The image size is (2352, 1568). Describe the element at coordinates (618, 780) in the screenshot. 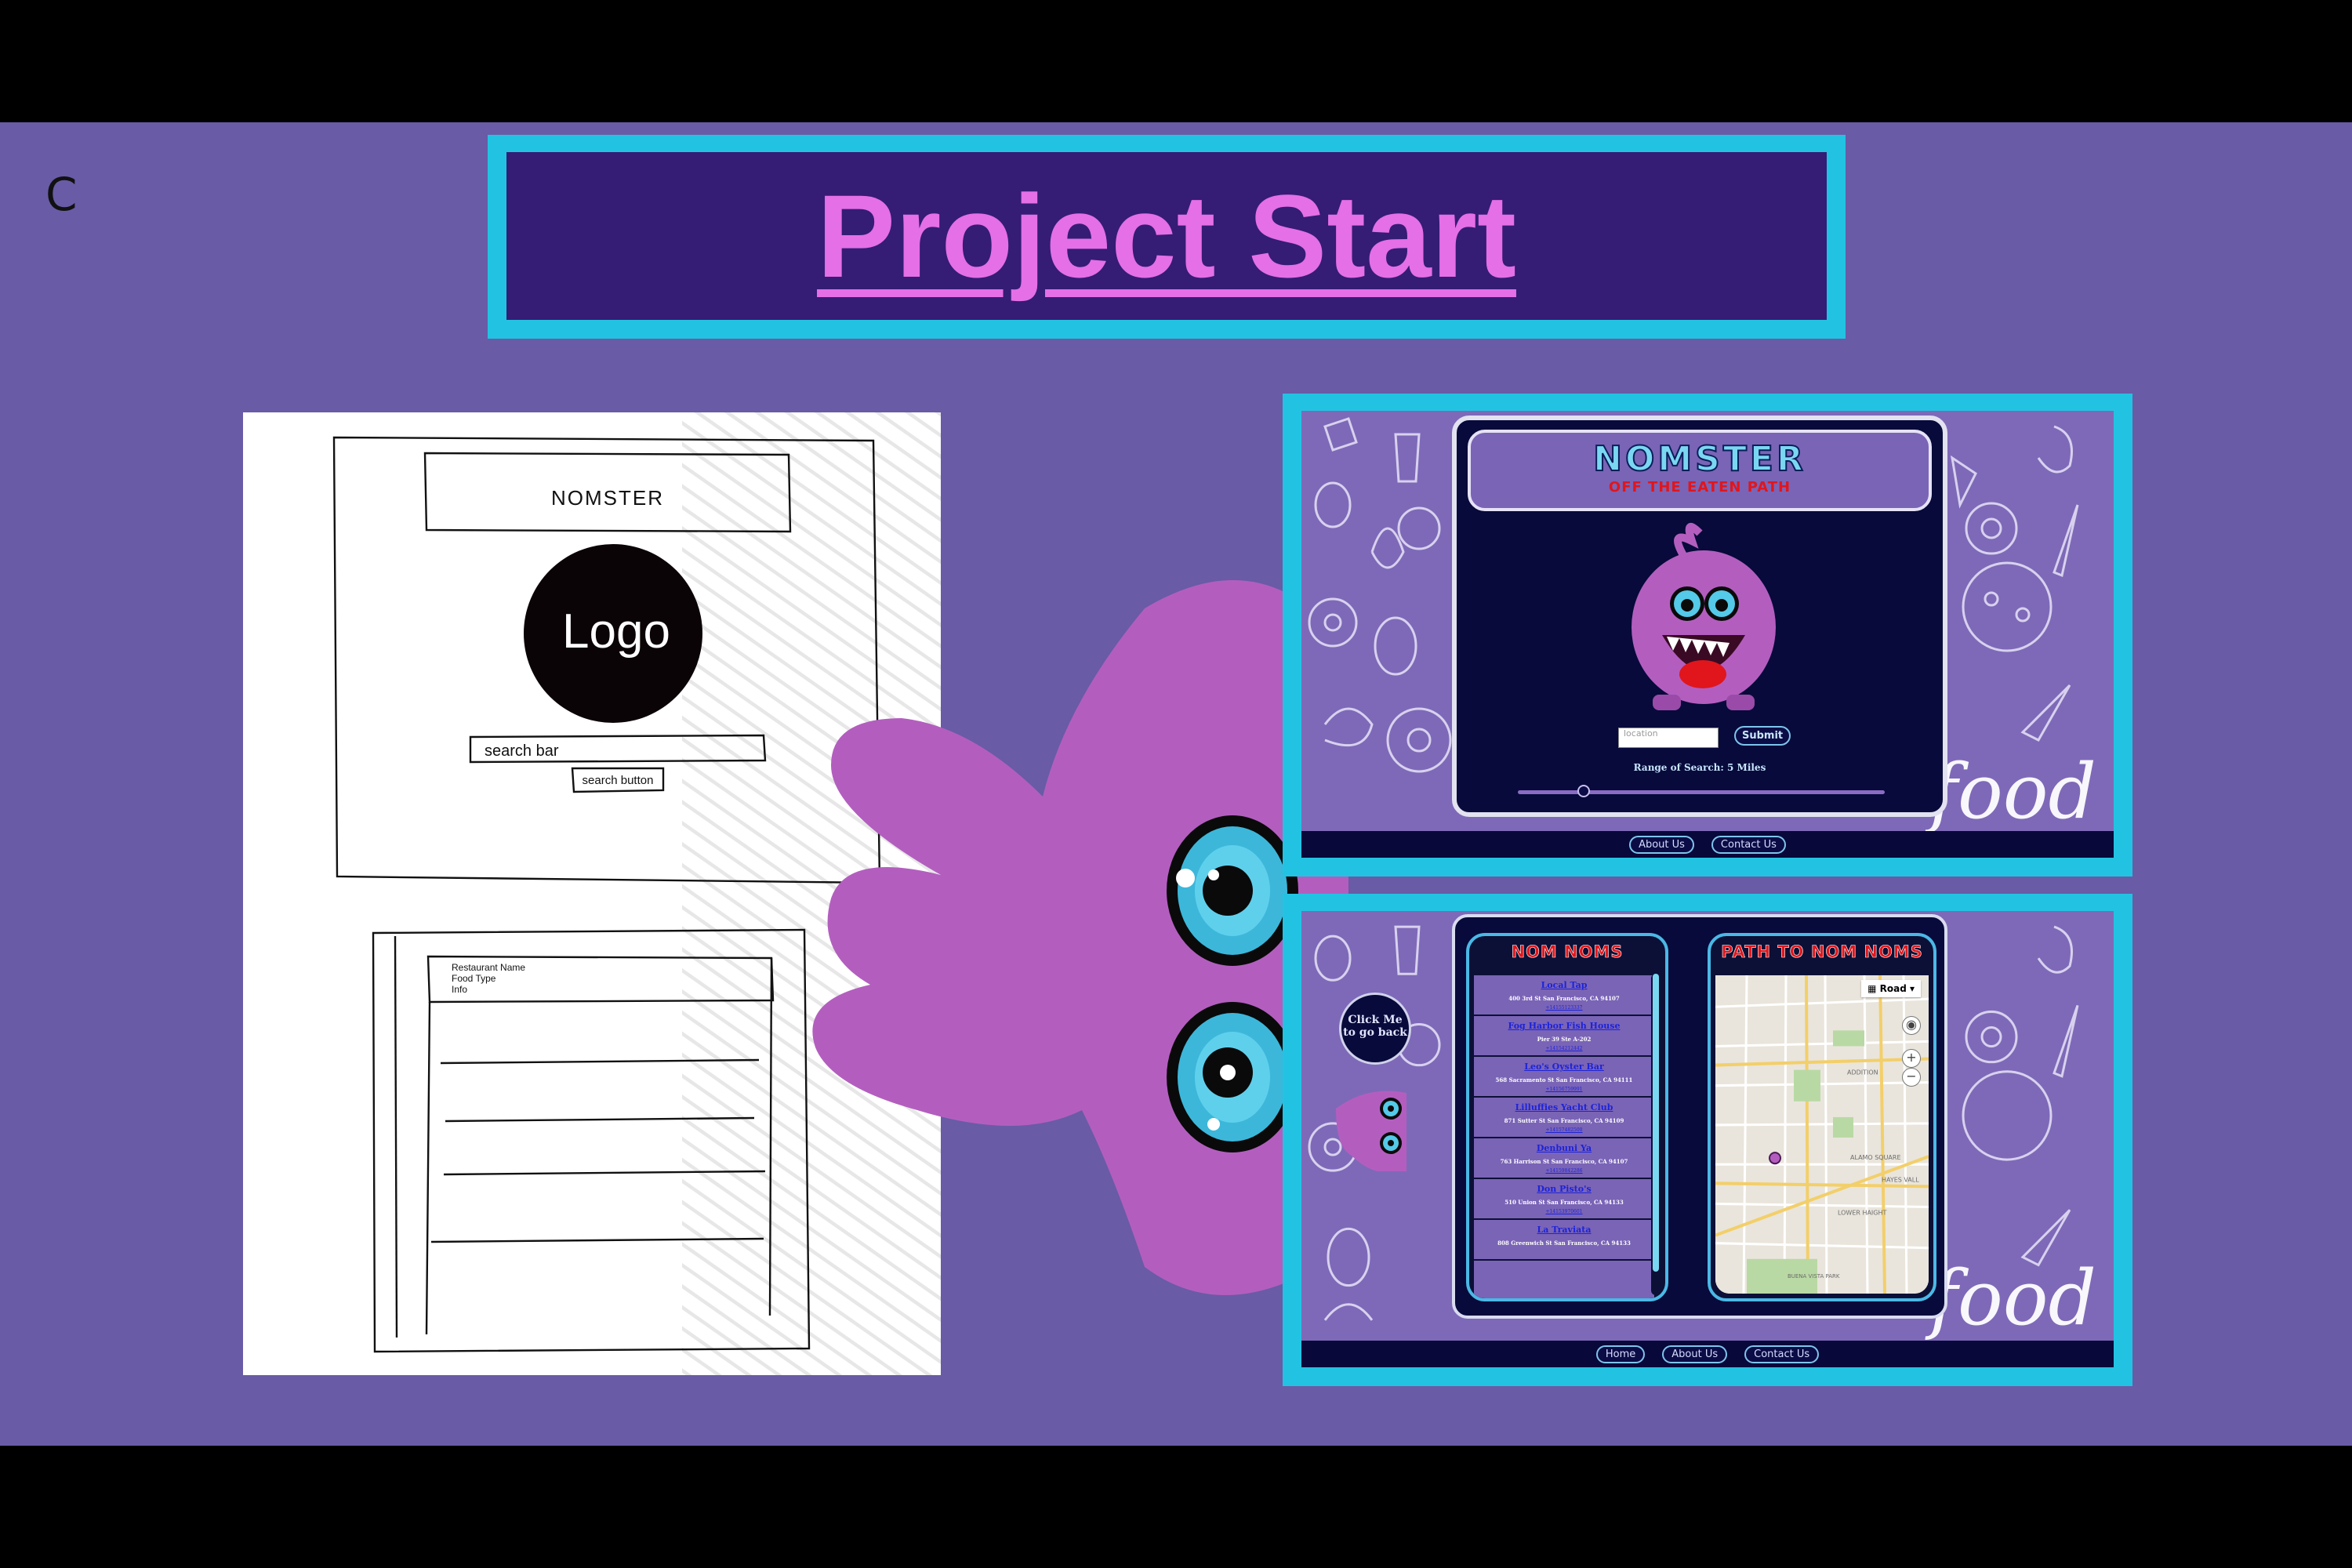

I see `wireframe-search-button-label: search button` at that location.